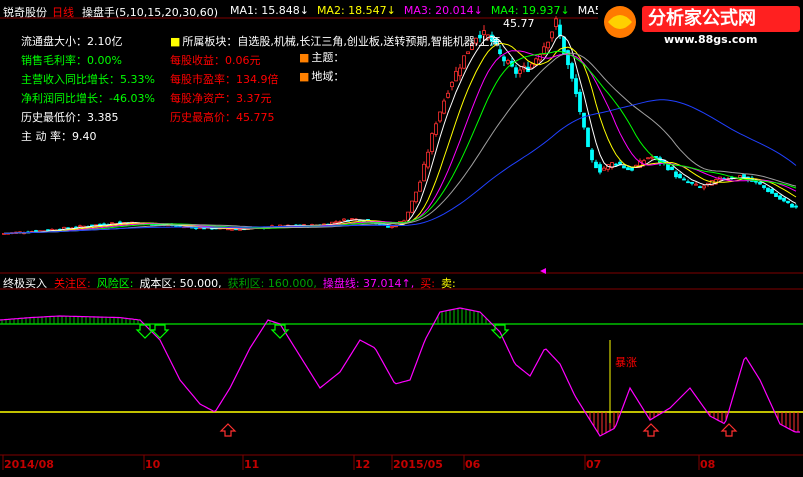 This screenshot has width=803, height=477. Describe the element at coordinates (473, 464) in the screenshot. I see `date-tick-label: 06` at that location.